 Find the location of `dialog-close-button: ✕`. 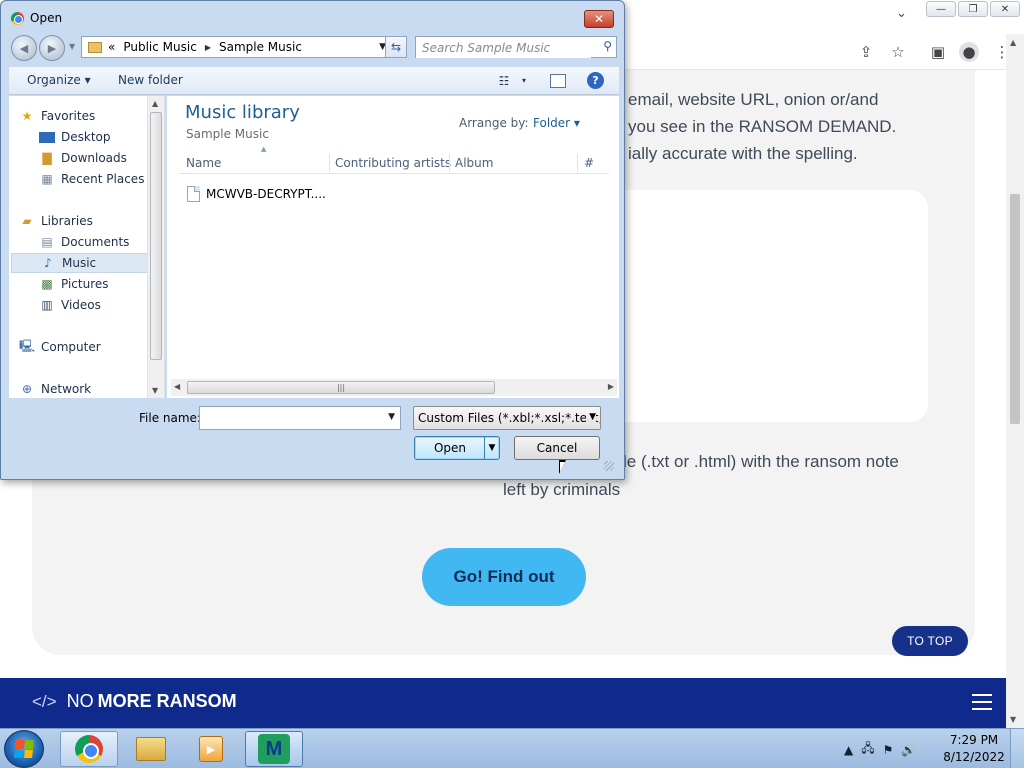

dialog-close-button: ✕ is located at coordinates (599, 19).